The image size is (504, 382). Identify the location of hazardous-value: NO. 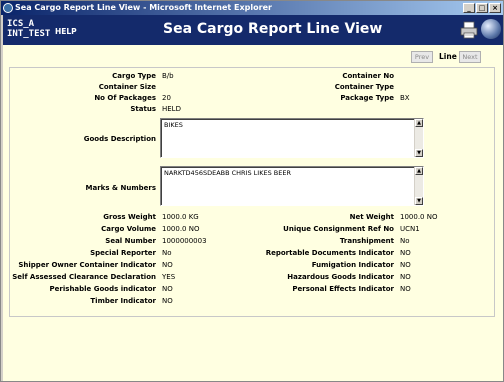
(405, 277).